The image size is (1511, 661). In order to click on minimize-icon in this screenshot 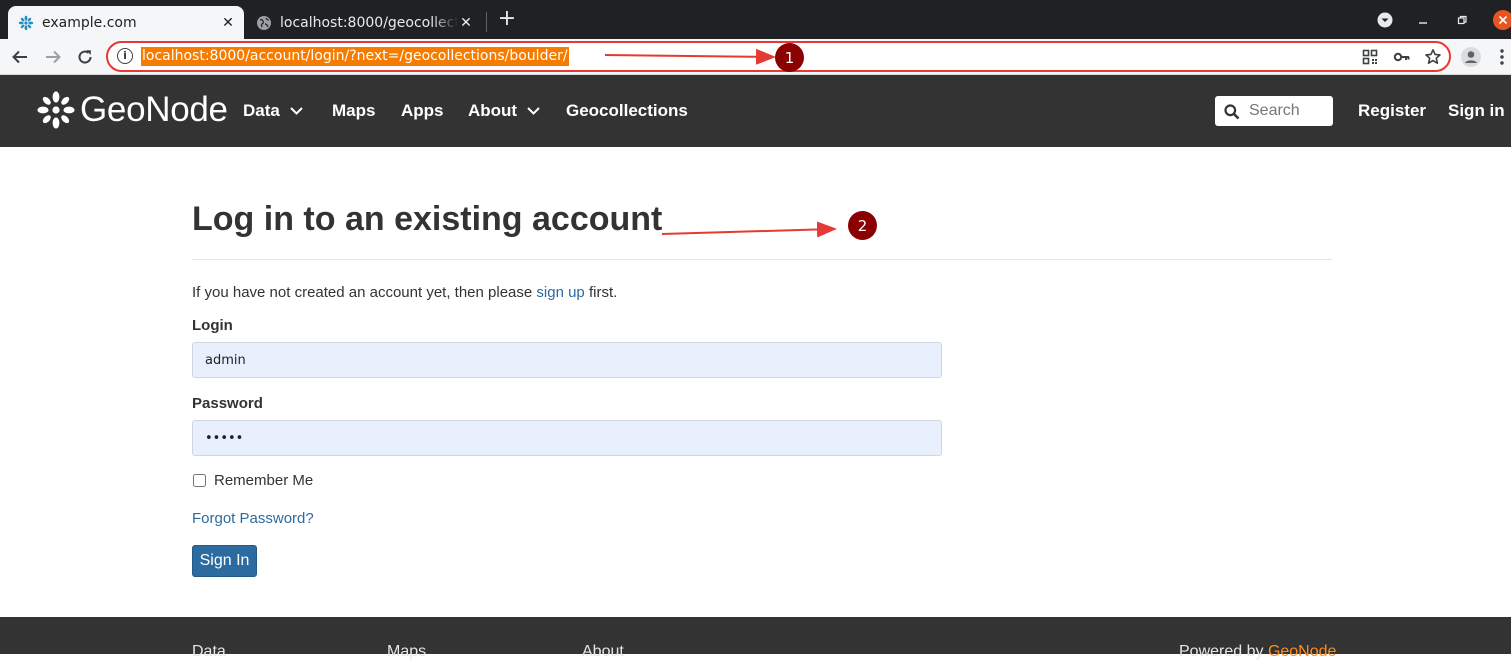, I will do `click(1423, 20)`.